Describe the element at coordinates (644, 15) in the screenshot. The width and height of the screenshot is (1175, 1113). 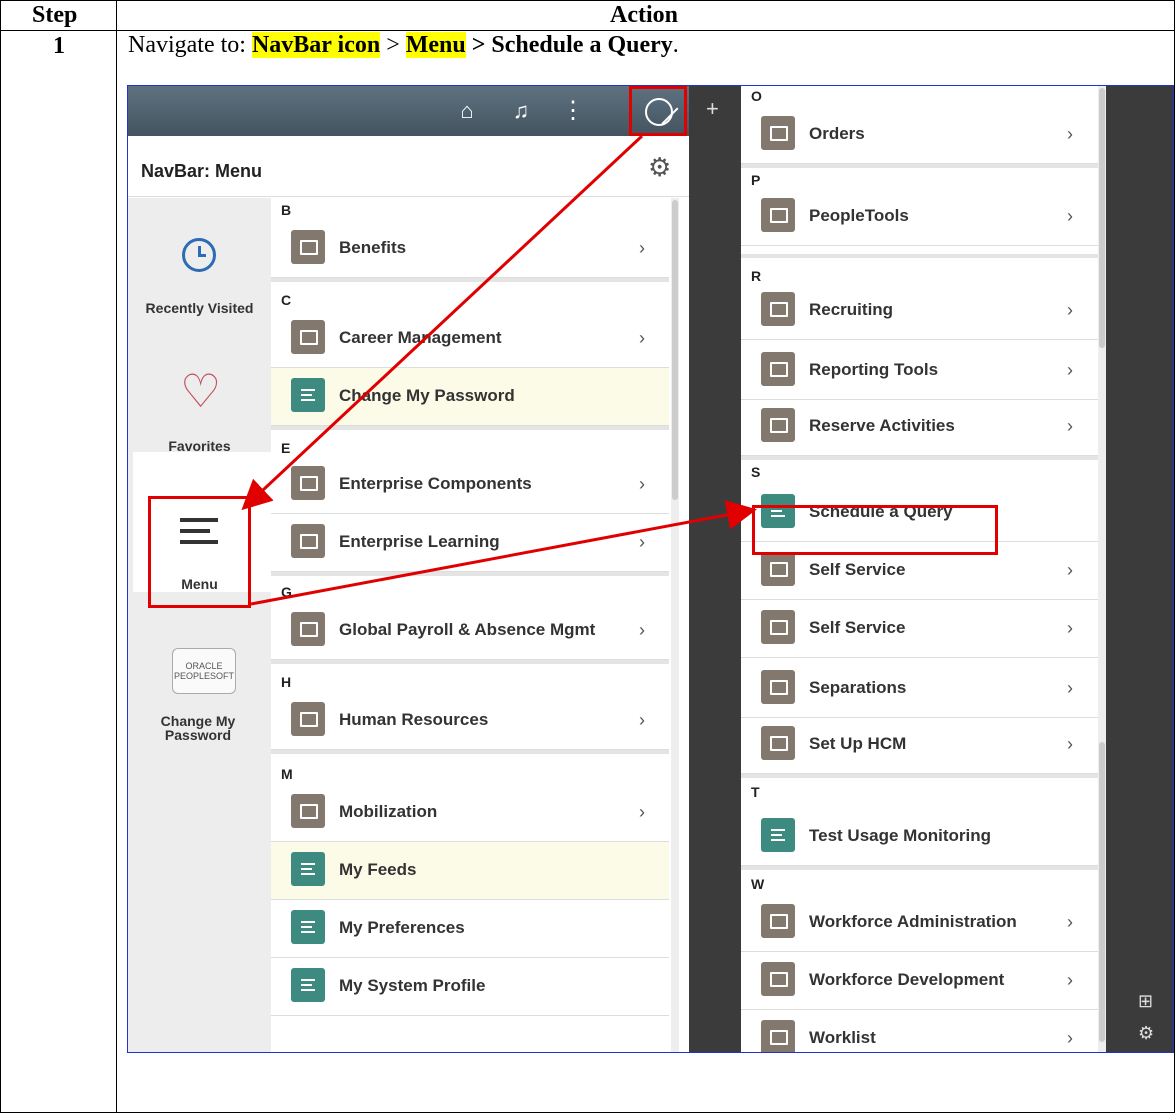
I see `action-header: Action` at that location.